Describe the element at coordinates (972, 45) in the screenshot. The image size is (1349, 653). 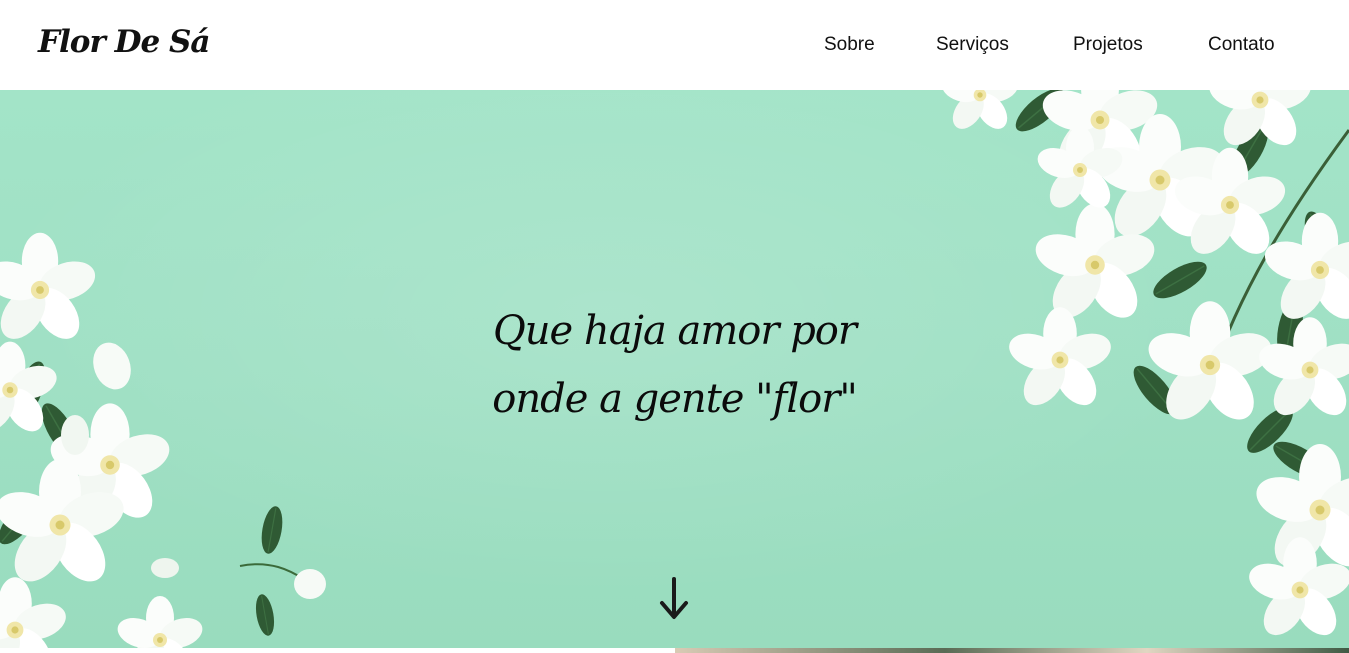
I see `nav-link-servicos: Serviços` at that location.